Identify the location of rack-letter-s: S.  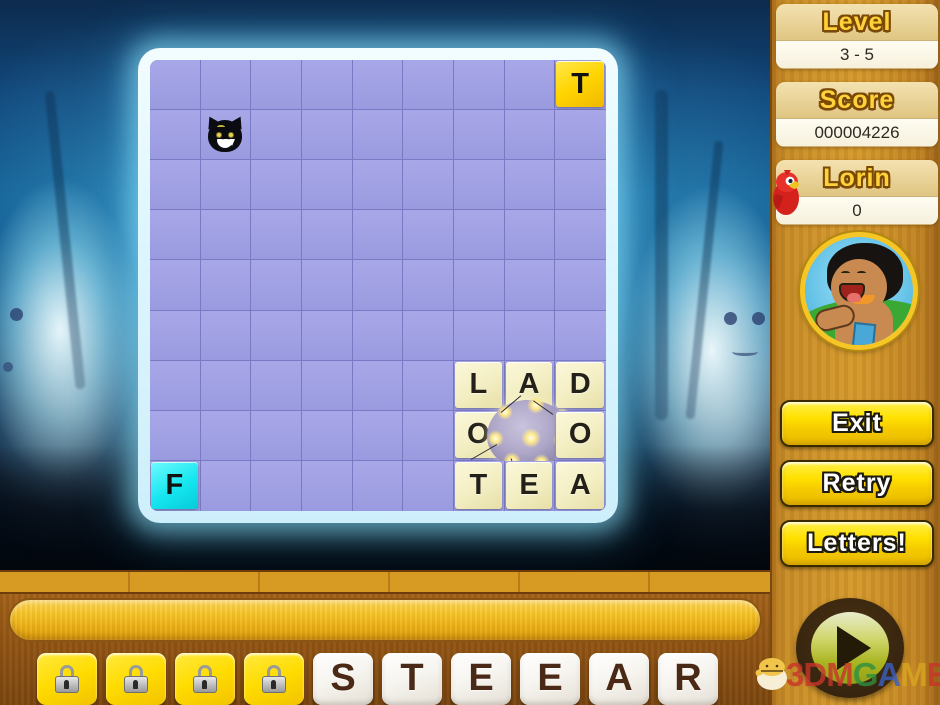
(343, 678).